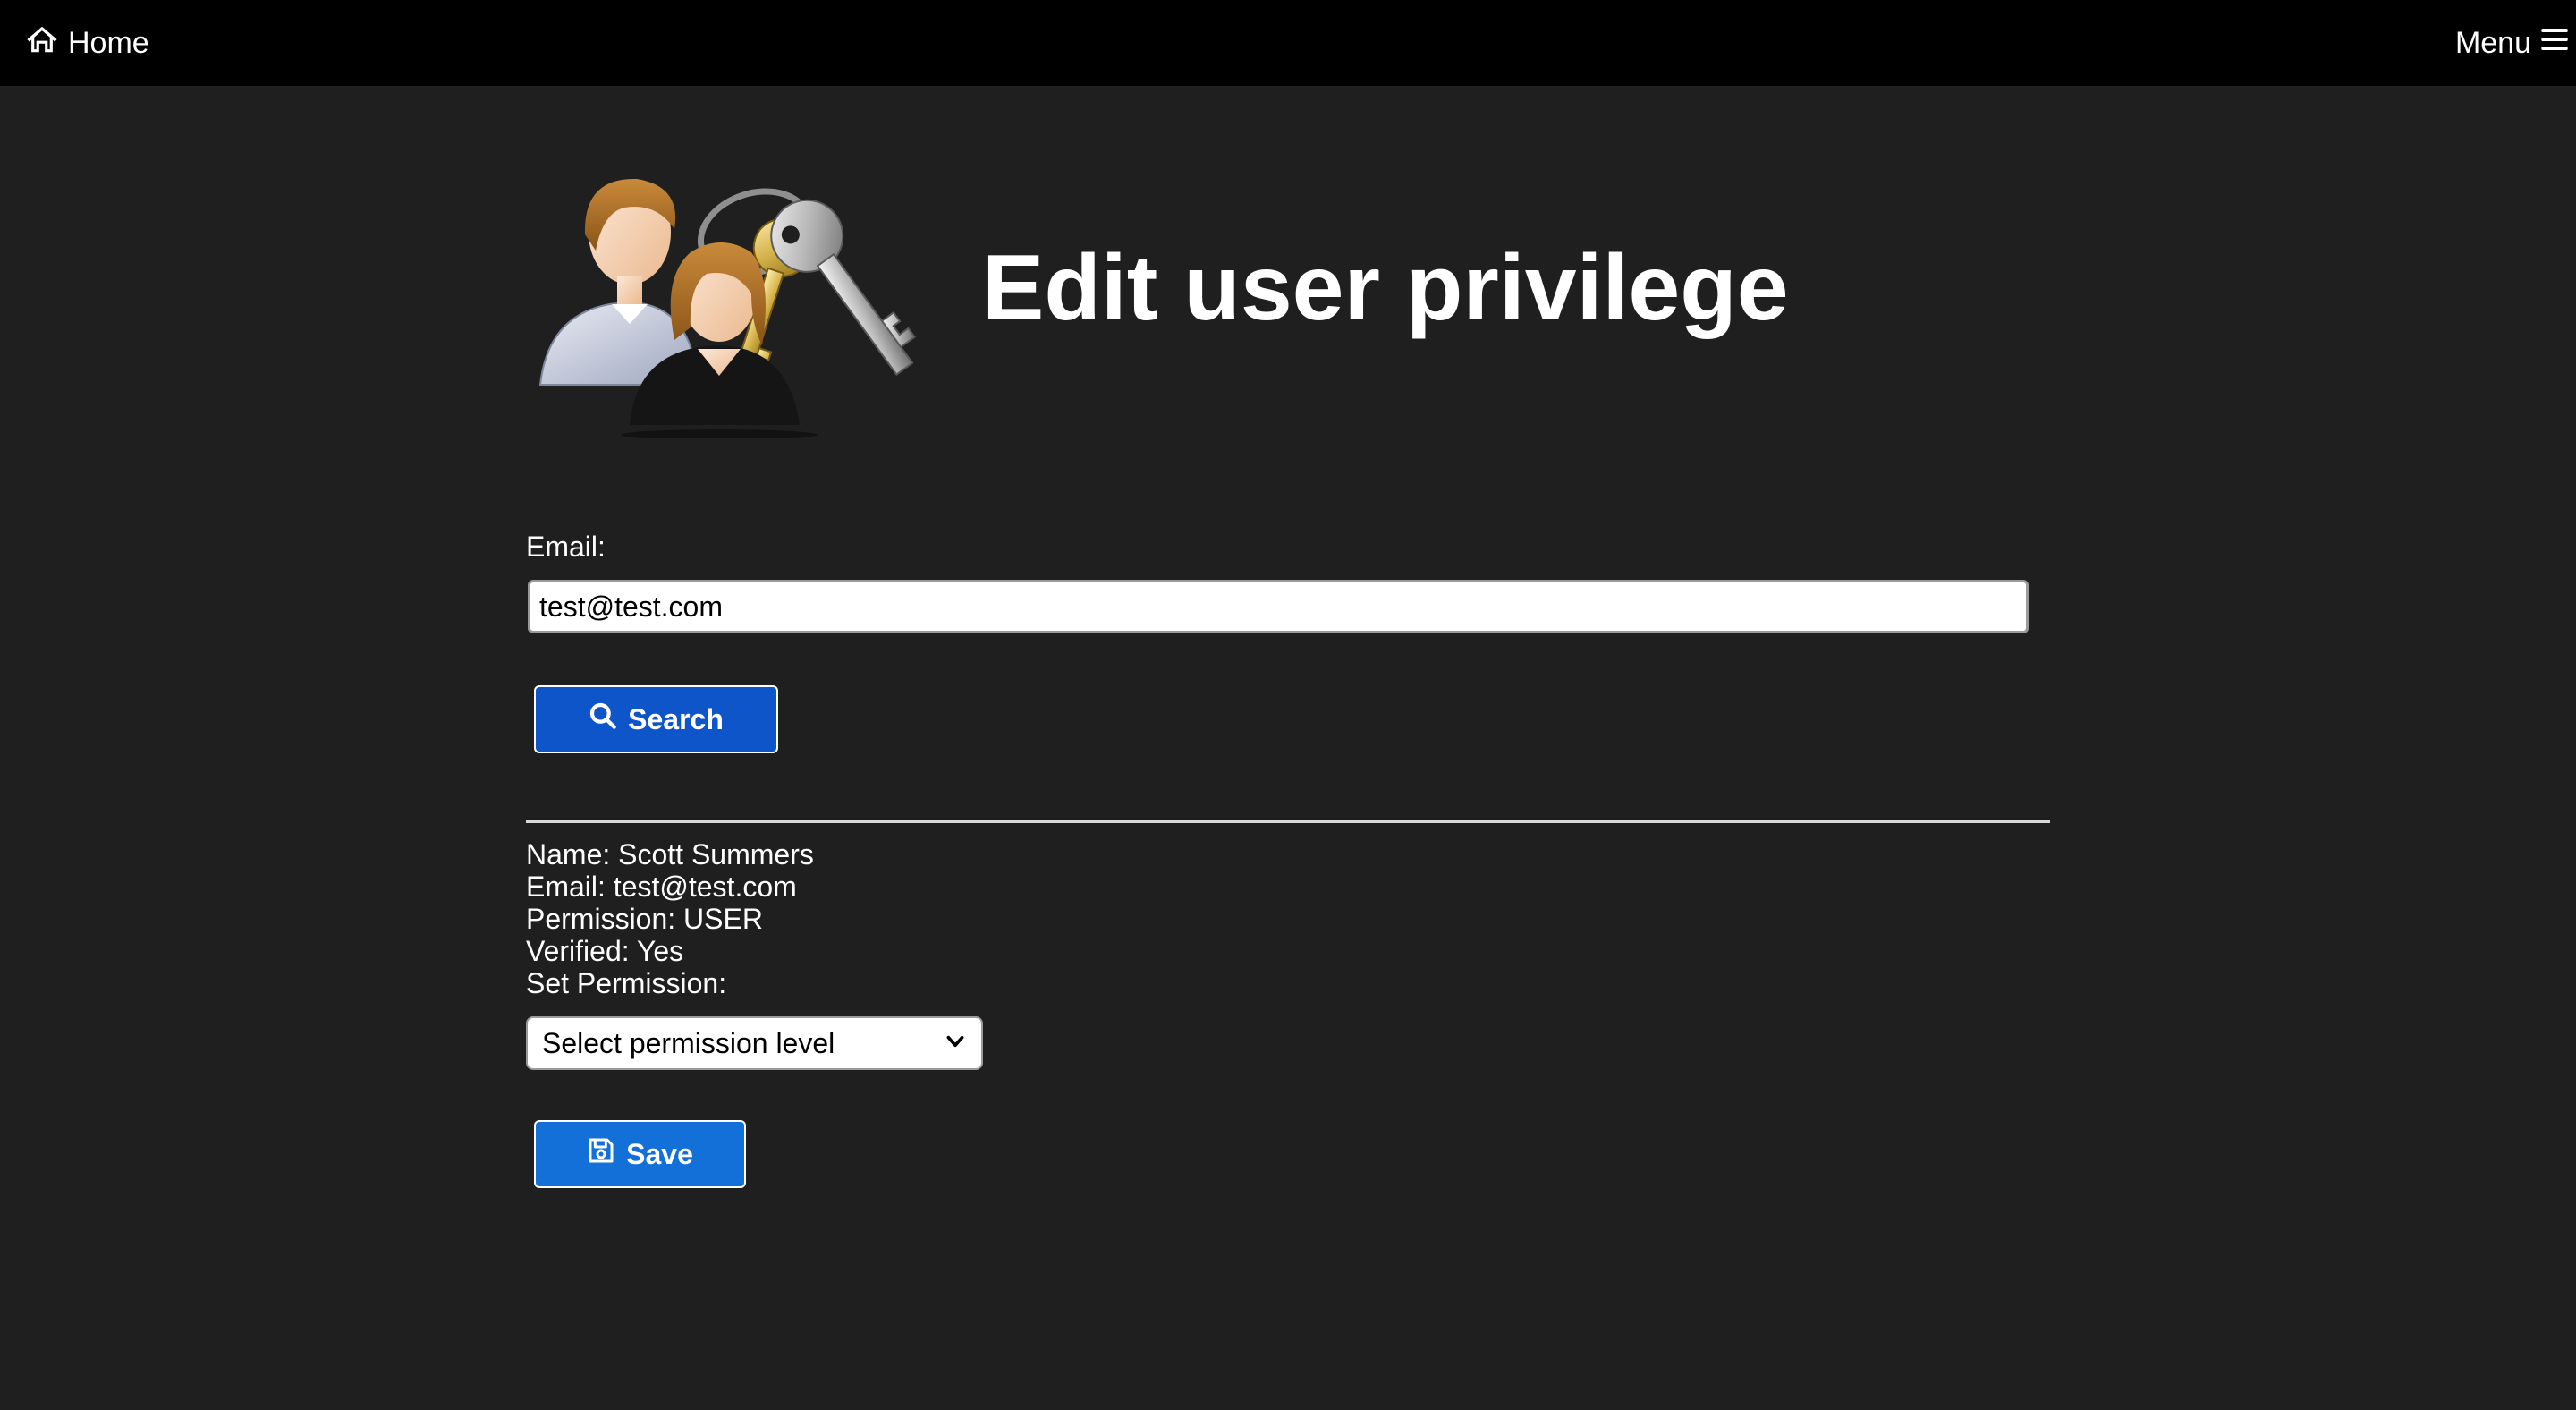 The image size is (2576, 1410). I want to click on user-name: Name: Scott Summers, so click(670, 855).